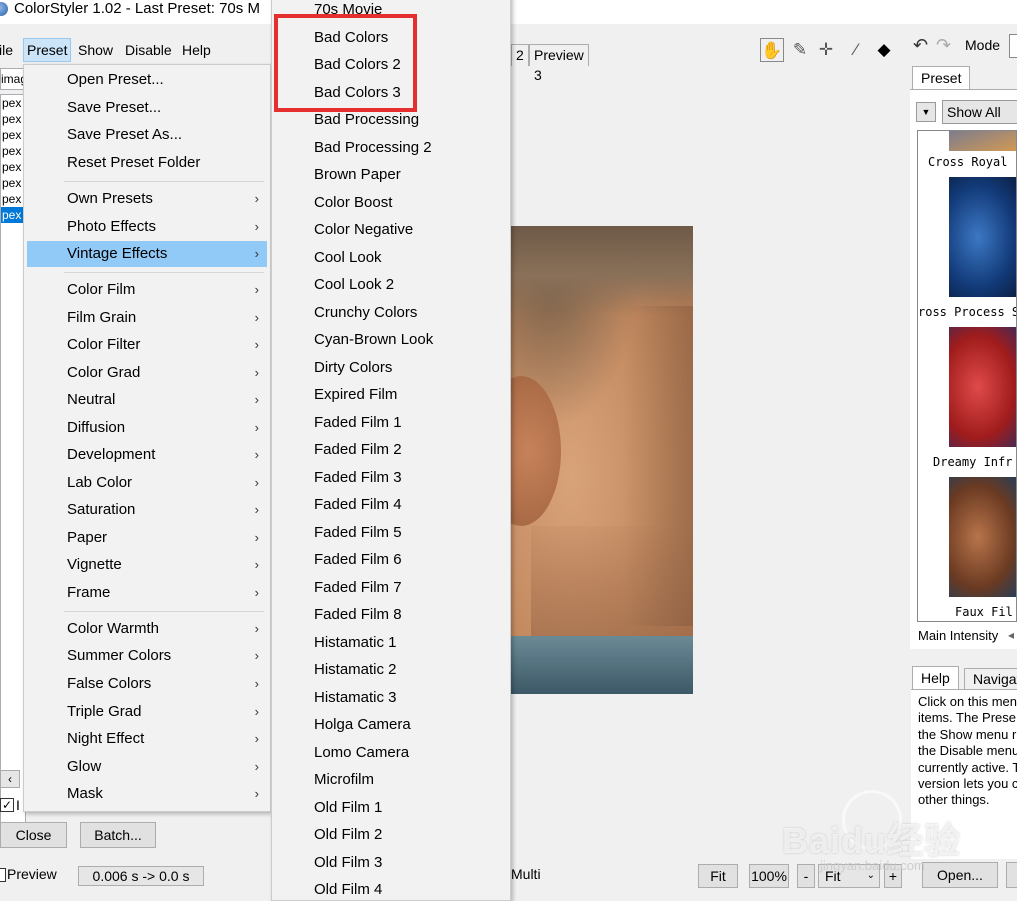  Describe the element at coordinates (1011, 875) in the screenshot. I see `extra-button` at that location.